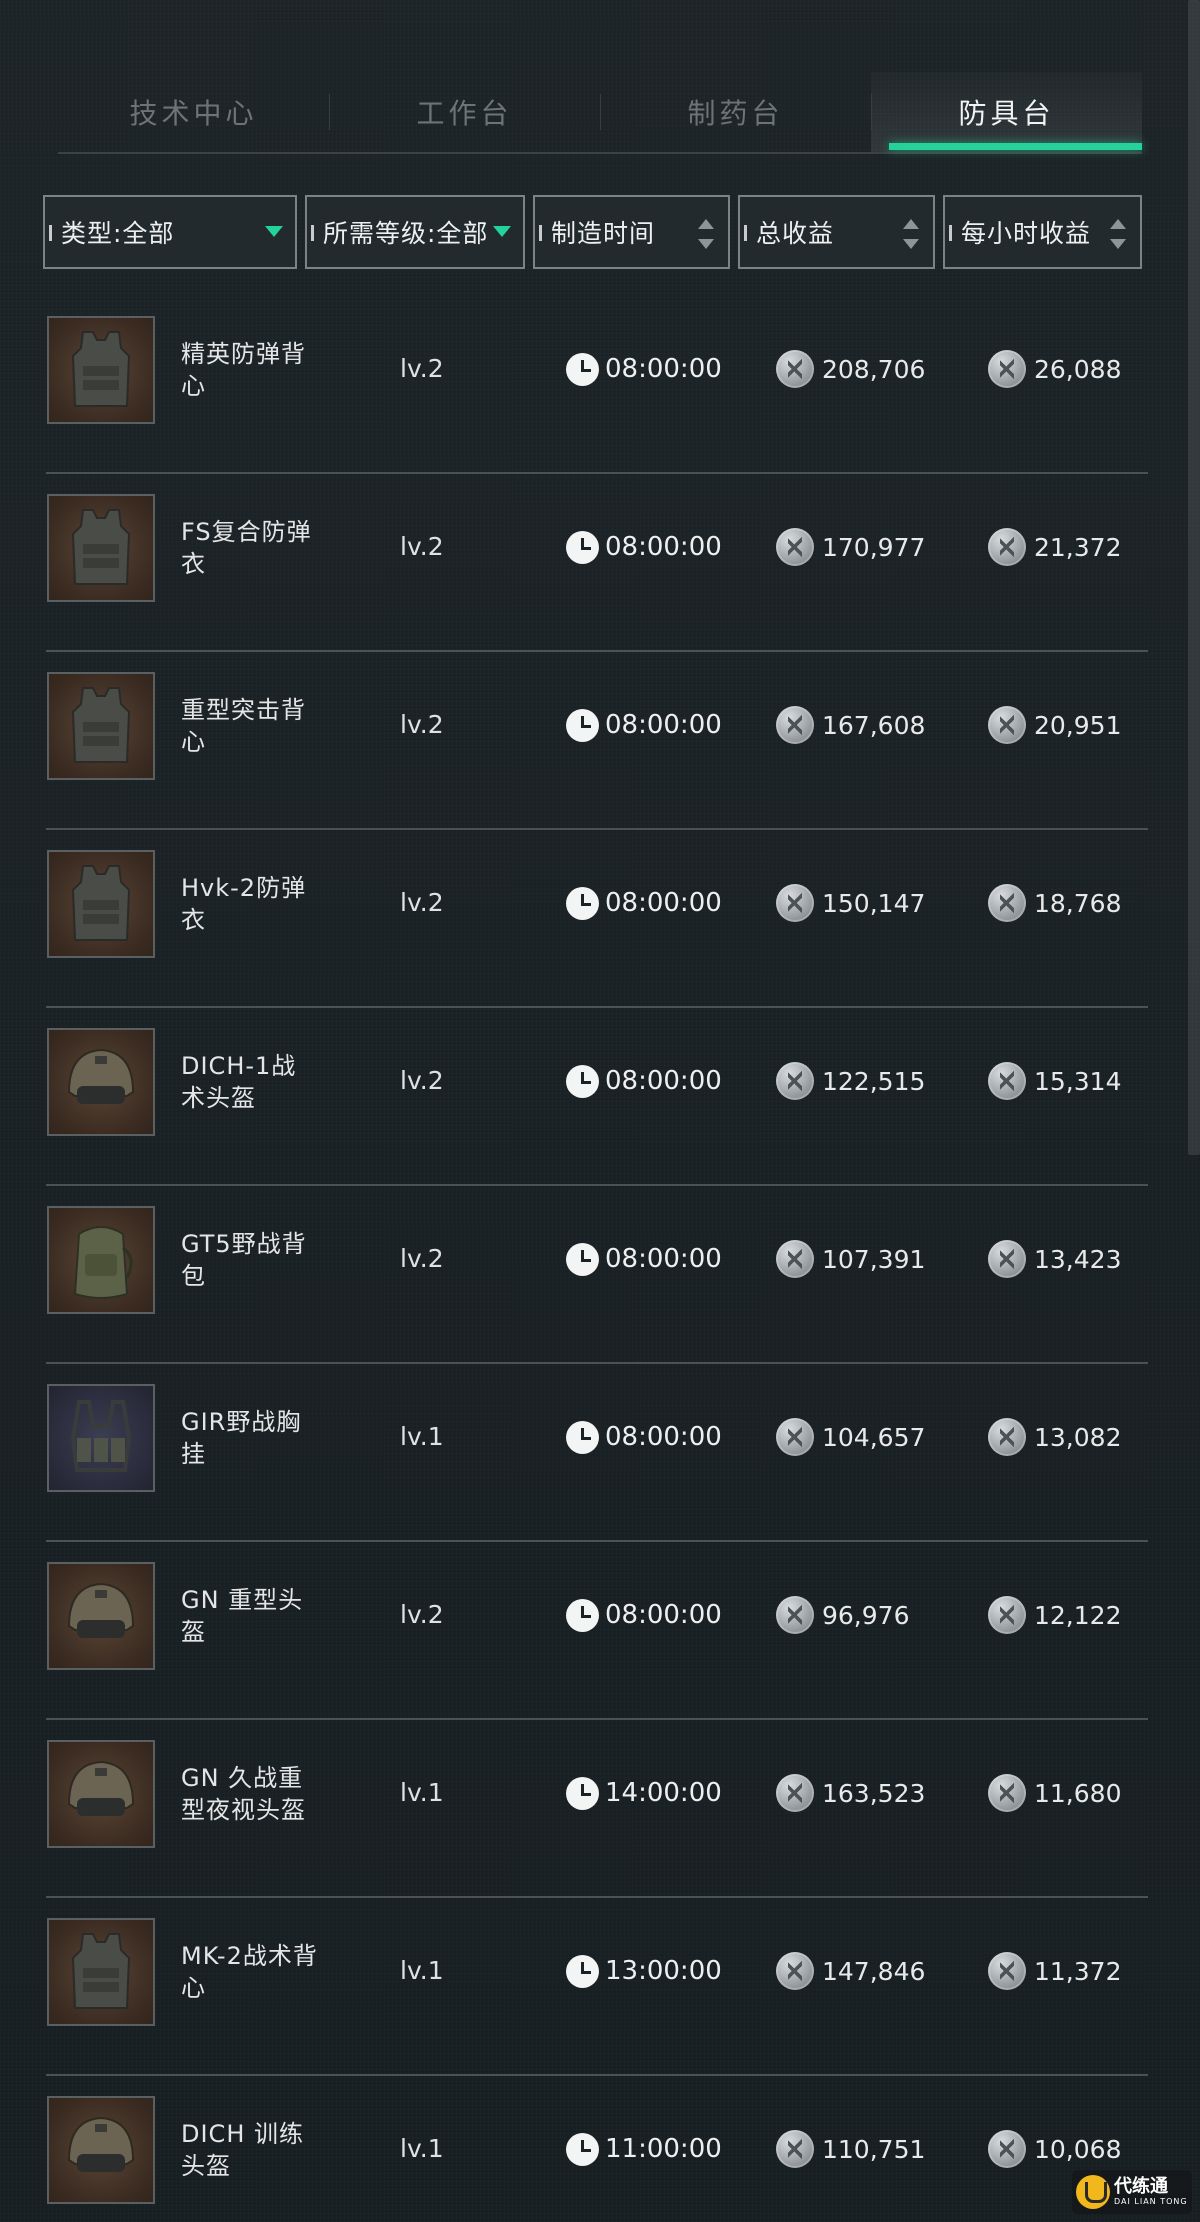 This screenshot has width=1200, height=2222. What do you see at coordinates (193, 112) in the screenshot?
I see `tab-tech-center: 技术中心` at bounding box center [193, 112].